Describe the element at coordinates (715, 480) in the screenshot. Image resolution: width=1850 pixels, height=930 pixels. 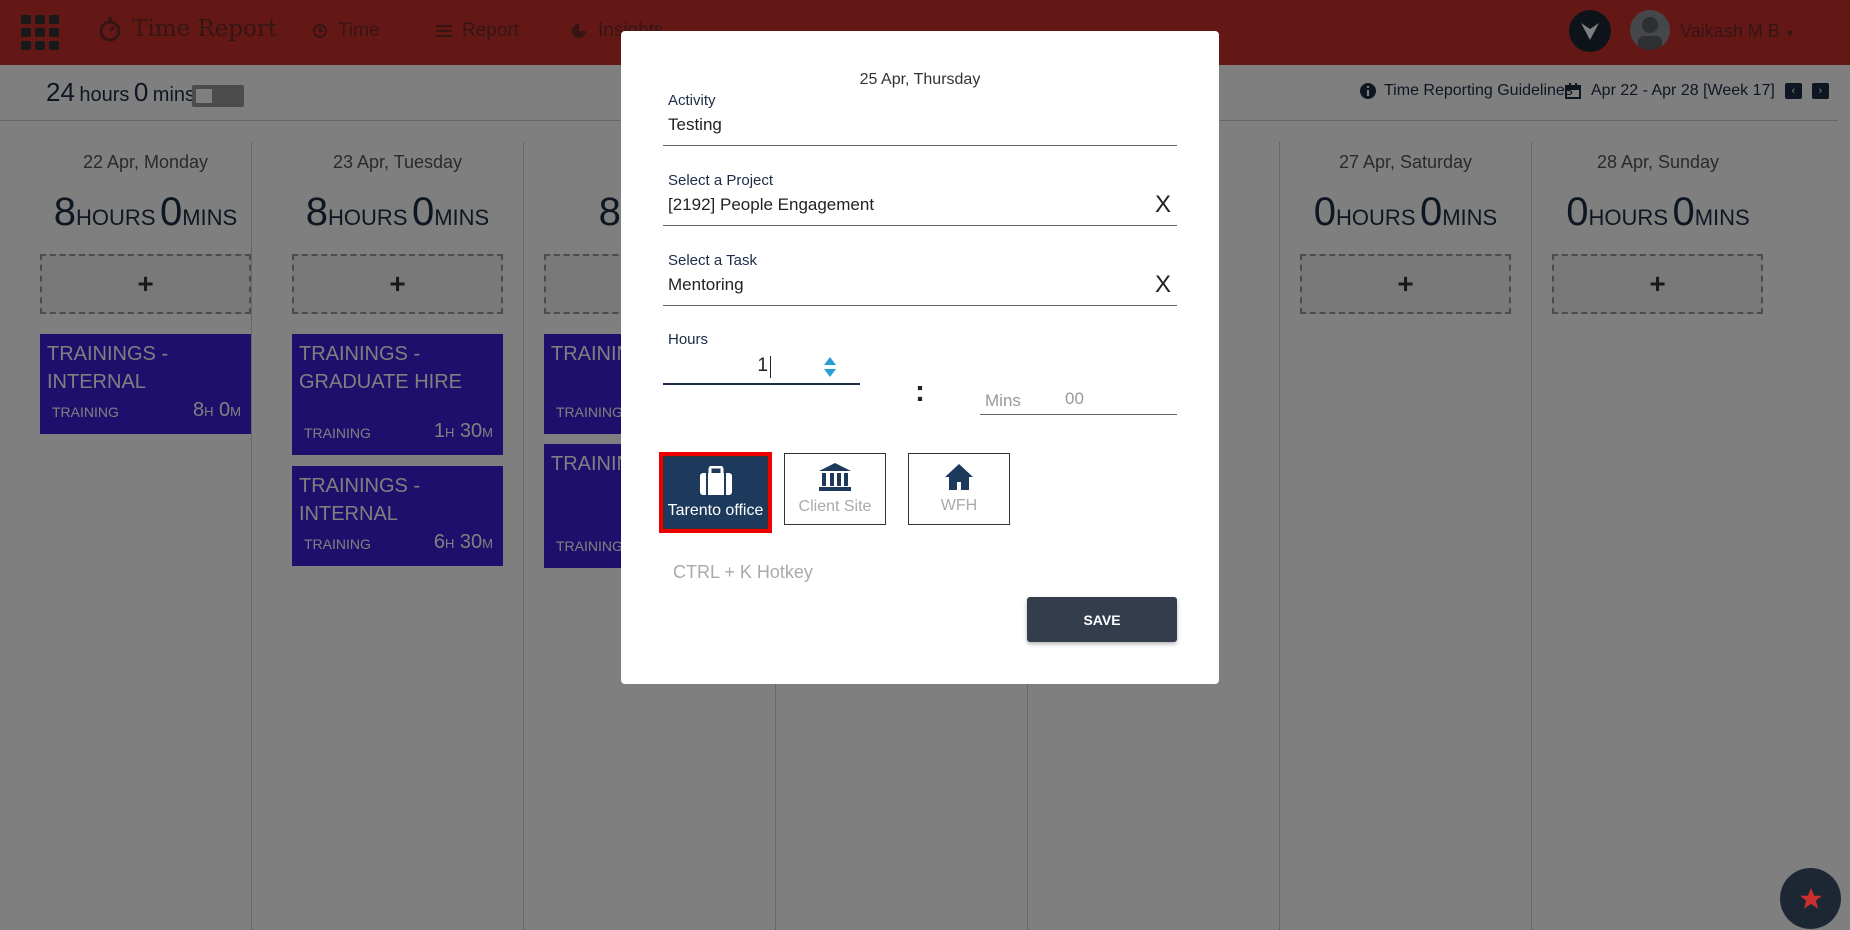
I see `briefcase-icon` at that location.